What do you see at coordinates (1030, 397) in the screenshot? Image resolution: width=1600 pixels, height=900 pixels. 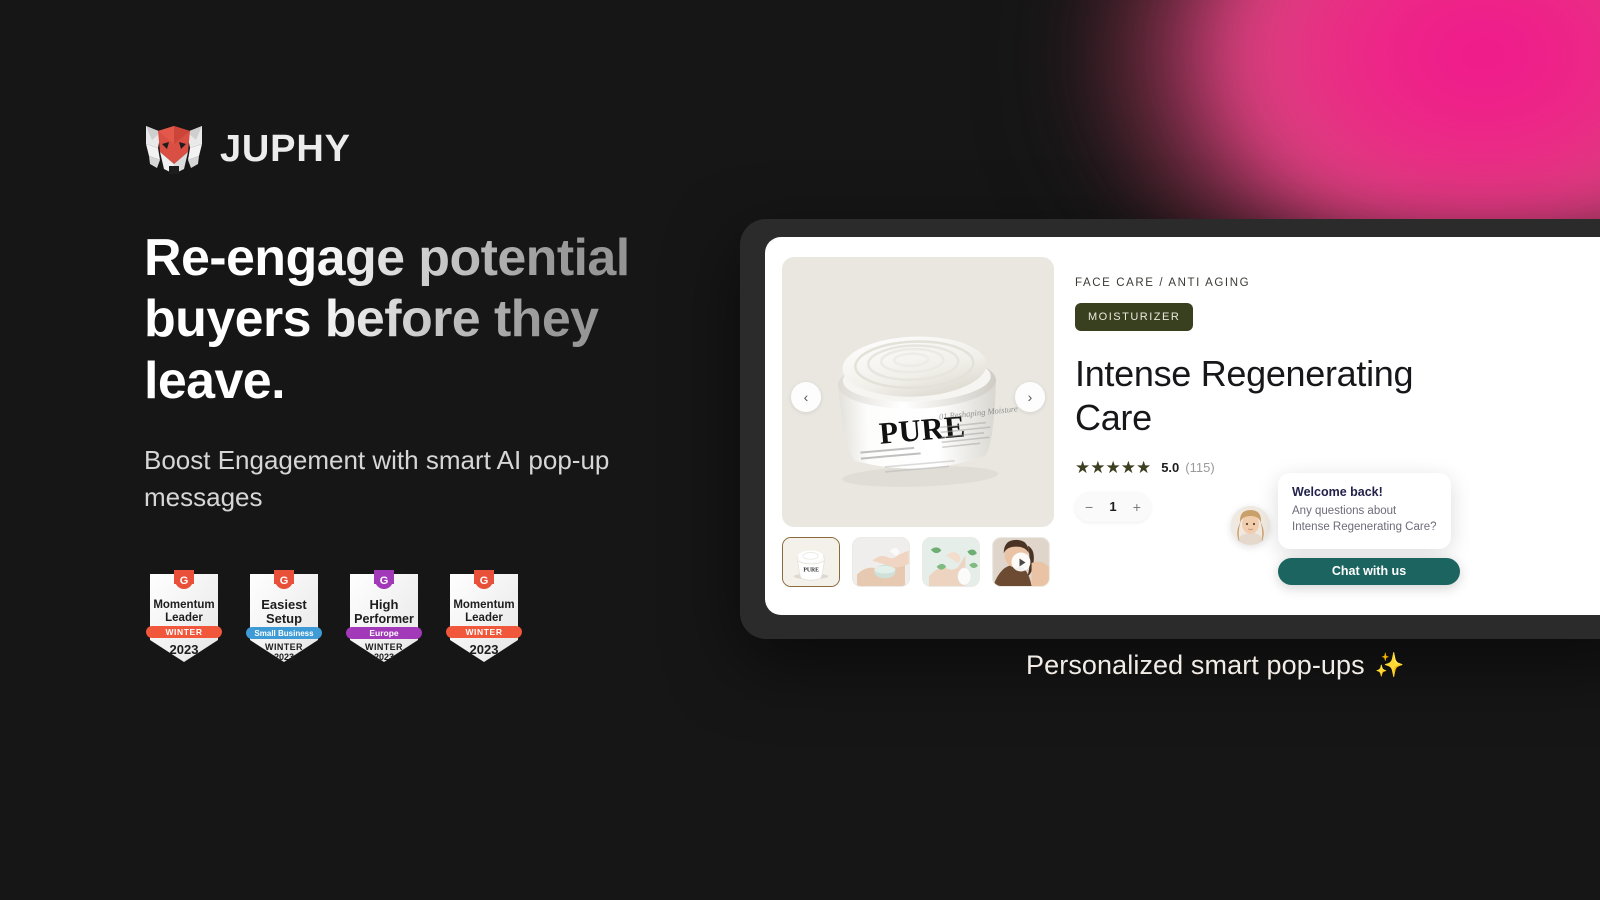 I see `gallery-next-button: ›` at bounding box center [1030, 397].